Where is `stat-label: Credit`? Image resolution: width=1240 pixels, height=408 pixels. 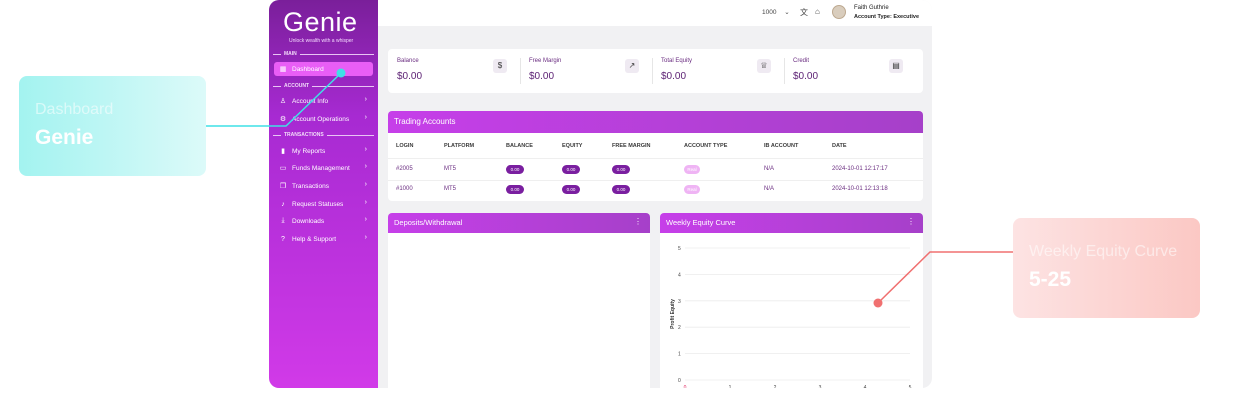 stat-label: Credit is located at coordinates (801, 61).